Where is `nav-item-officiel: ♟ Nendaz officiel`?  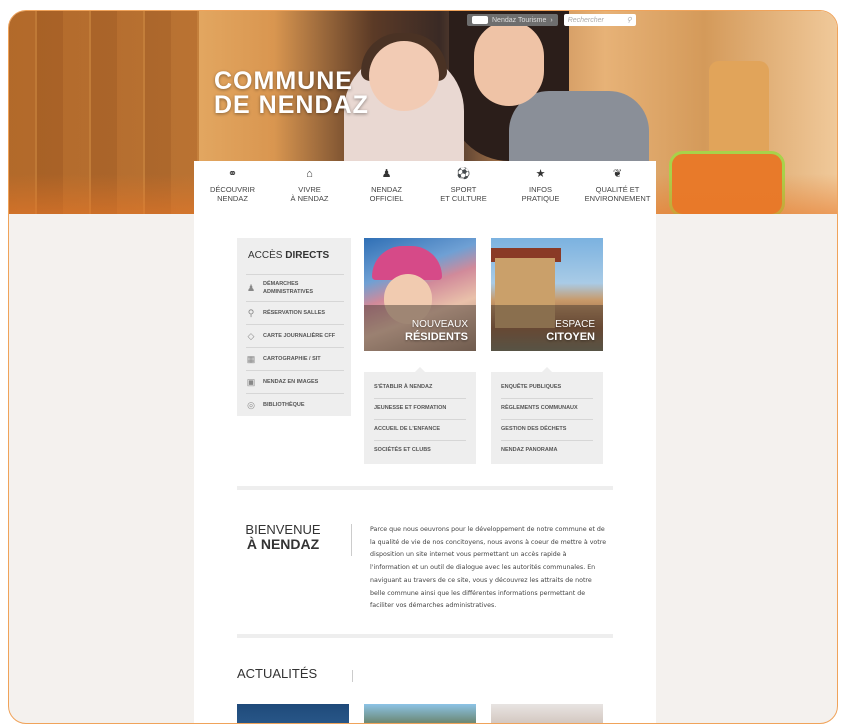
nav-item-officiel: ♟ Nendaz officiel is located at coordinates (387, 185).